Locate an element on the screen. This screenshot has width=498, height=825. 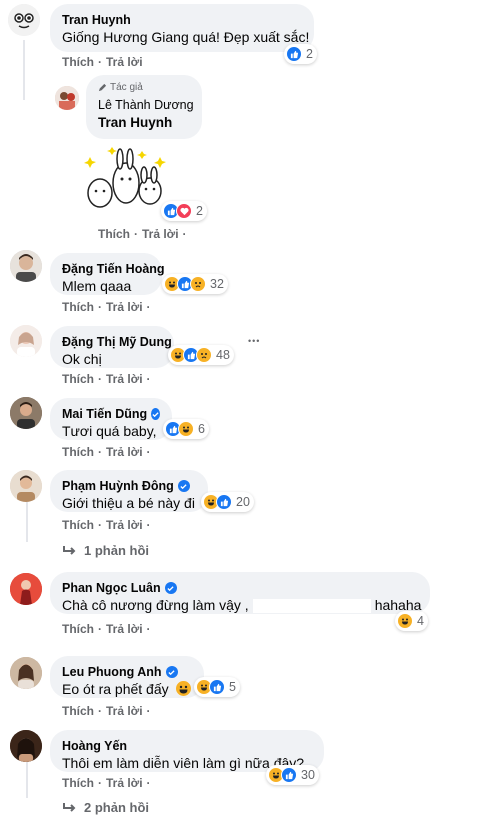
reaction-count: 32 is located at coordinates (217, 284).